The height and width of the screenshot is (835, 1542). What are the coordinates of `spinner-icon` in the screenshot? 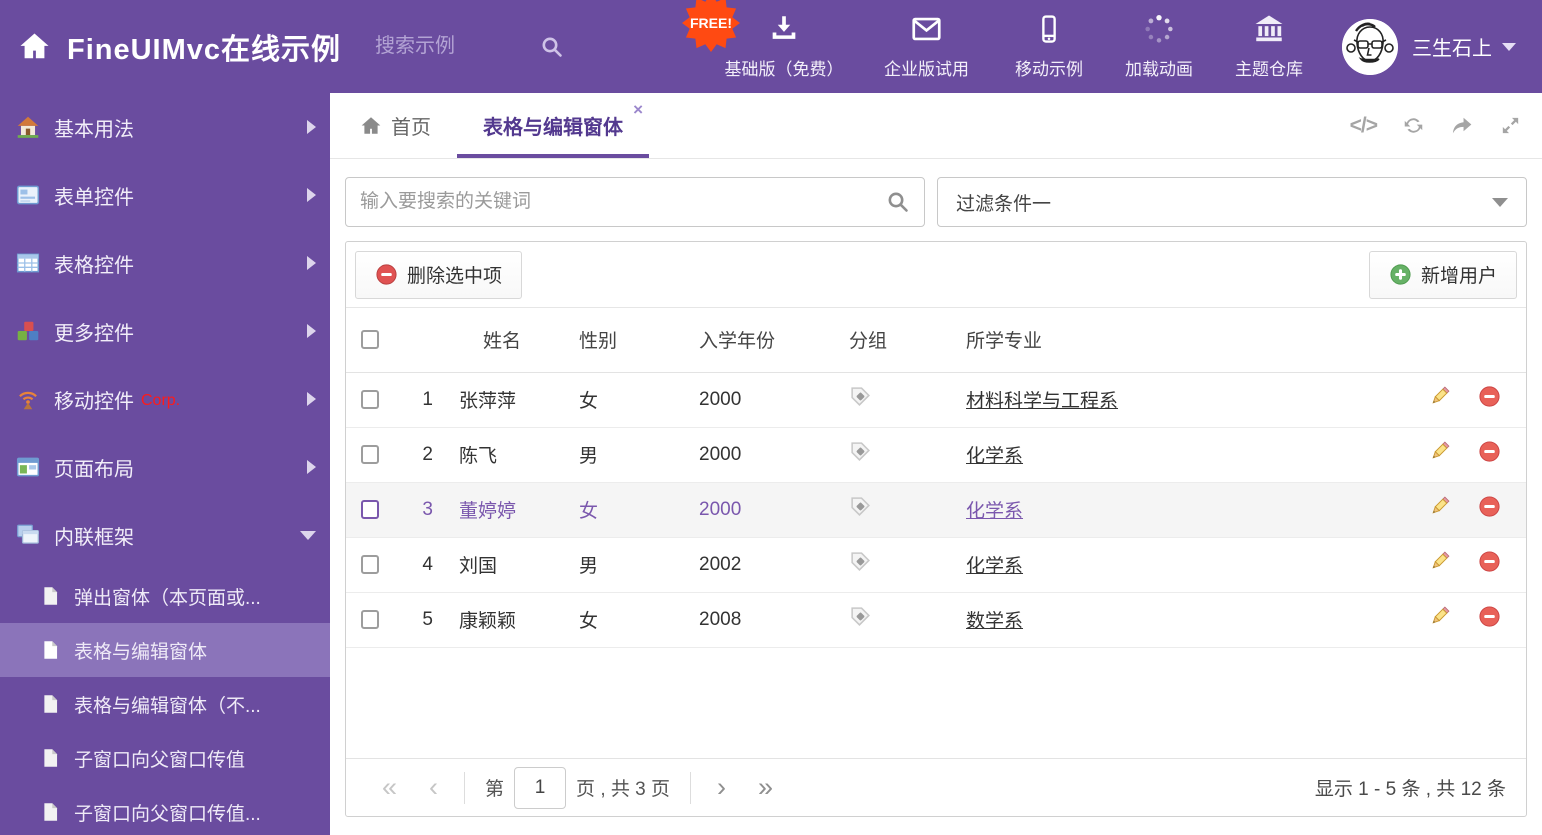 It's located at (1159, 28).